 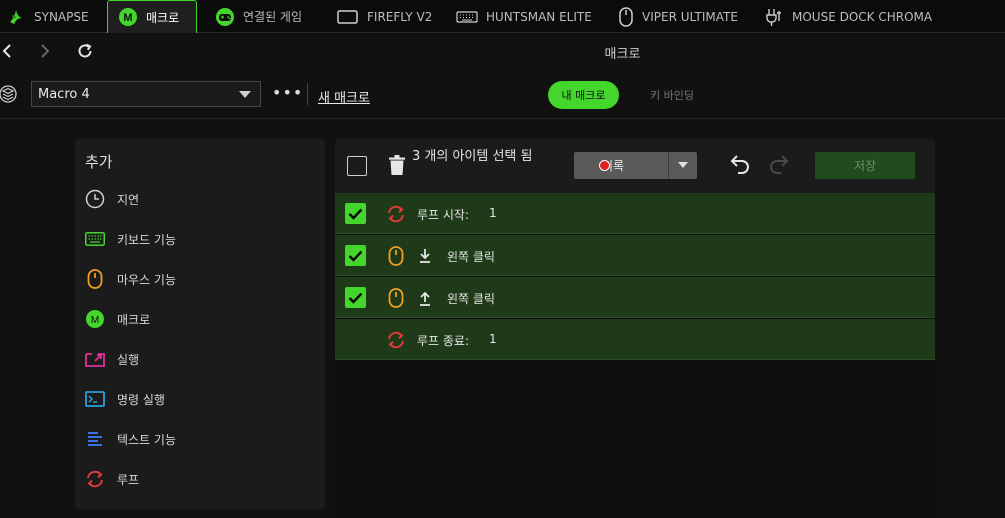 I want to click on record-options-dropdown, so click(x=682, y=165).